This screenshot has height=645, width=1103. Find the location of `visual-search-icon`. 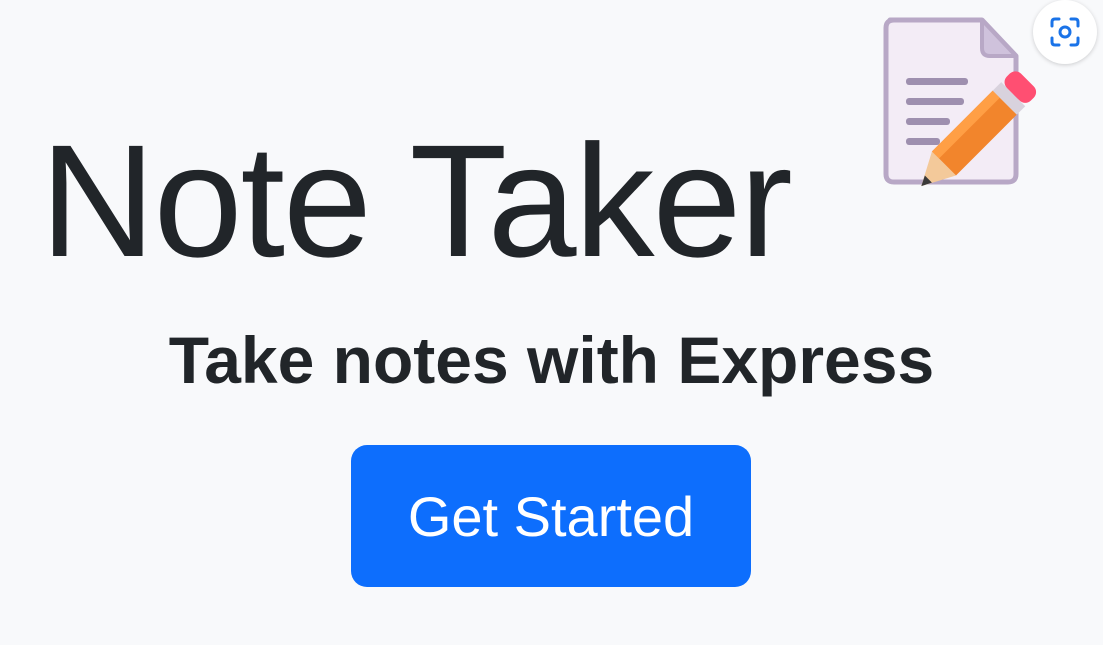

visual-search-icon is located at coordinates (1065, 32).